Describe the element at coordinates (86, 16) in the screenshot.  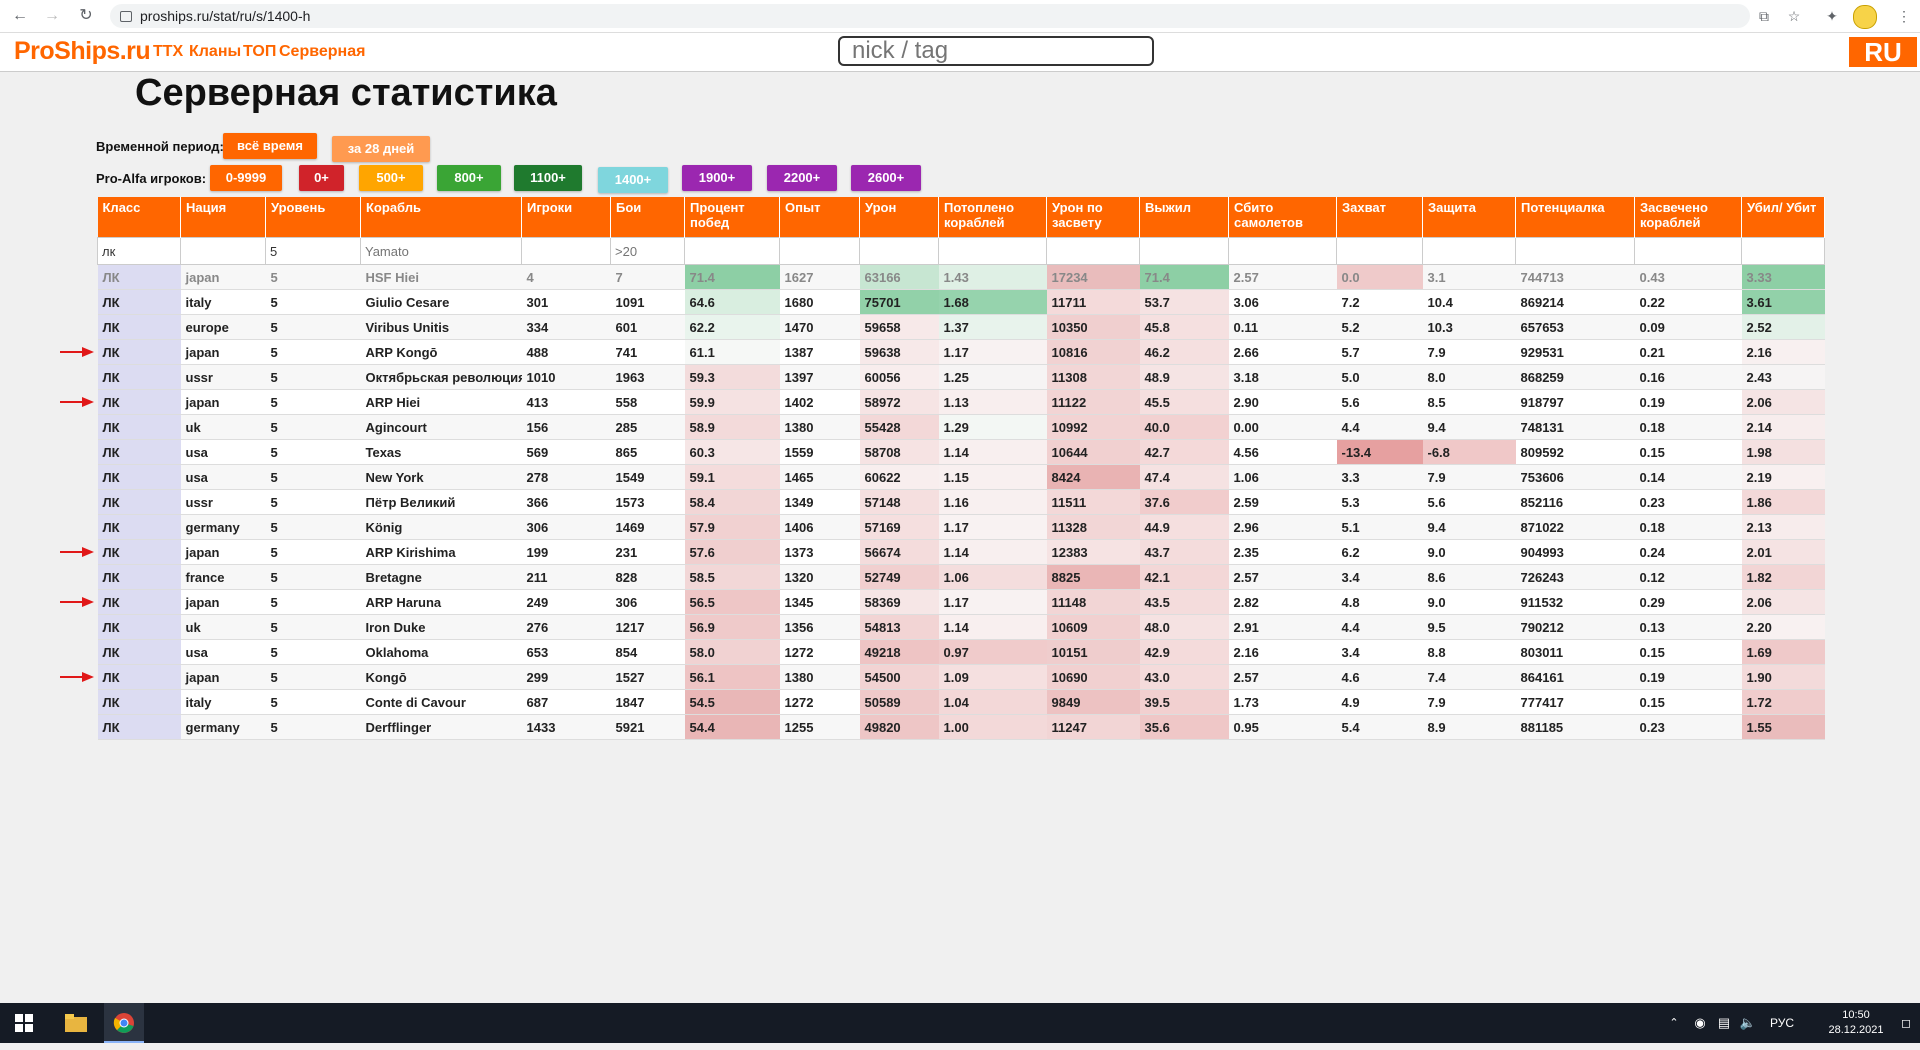
I see `reload-icon: ↻` at that location.